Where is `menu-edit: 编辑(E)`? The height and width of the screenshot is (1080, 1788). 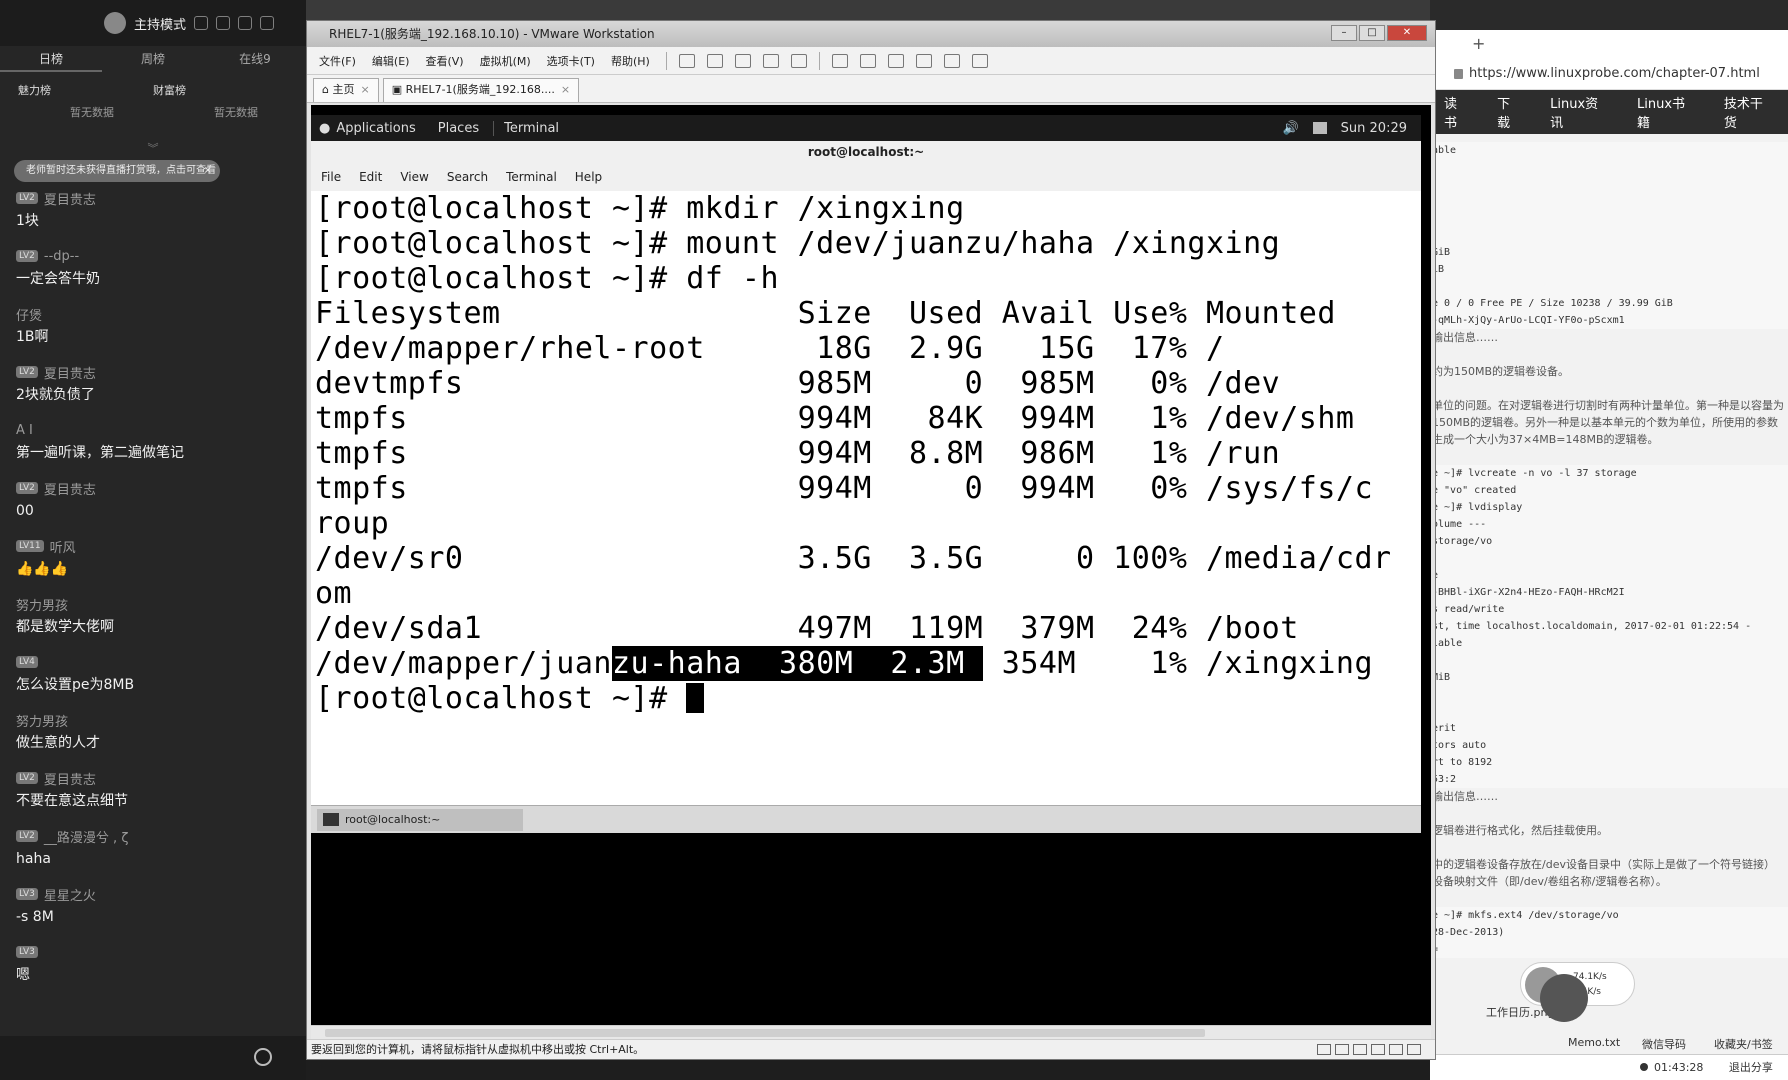
menu-edit: 编辑(E) is located at coordinates (391, 61).